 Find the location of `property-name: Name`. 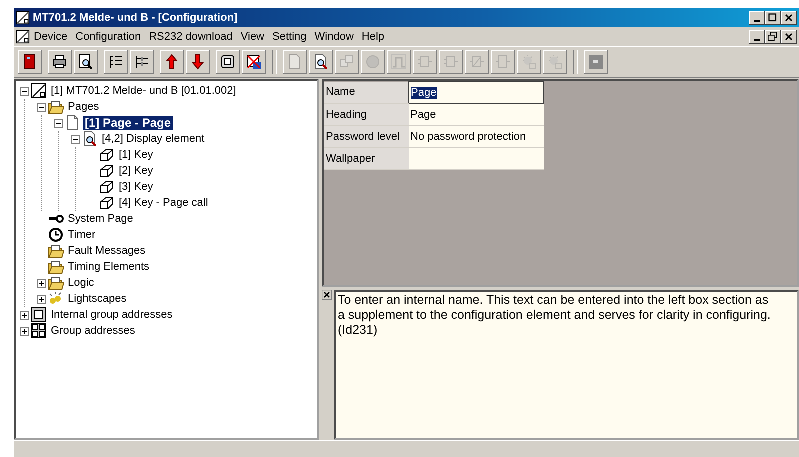

property-name: Name is located at coordinates (366, 93).